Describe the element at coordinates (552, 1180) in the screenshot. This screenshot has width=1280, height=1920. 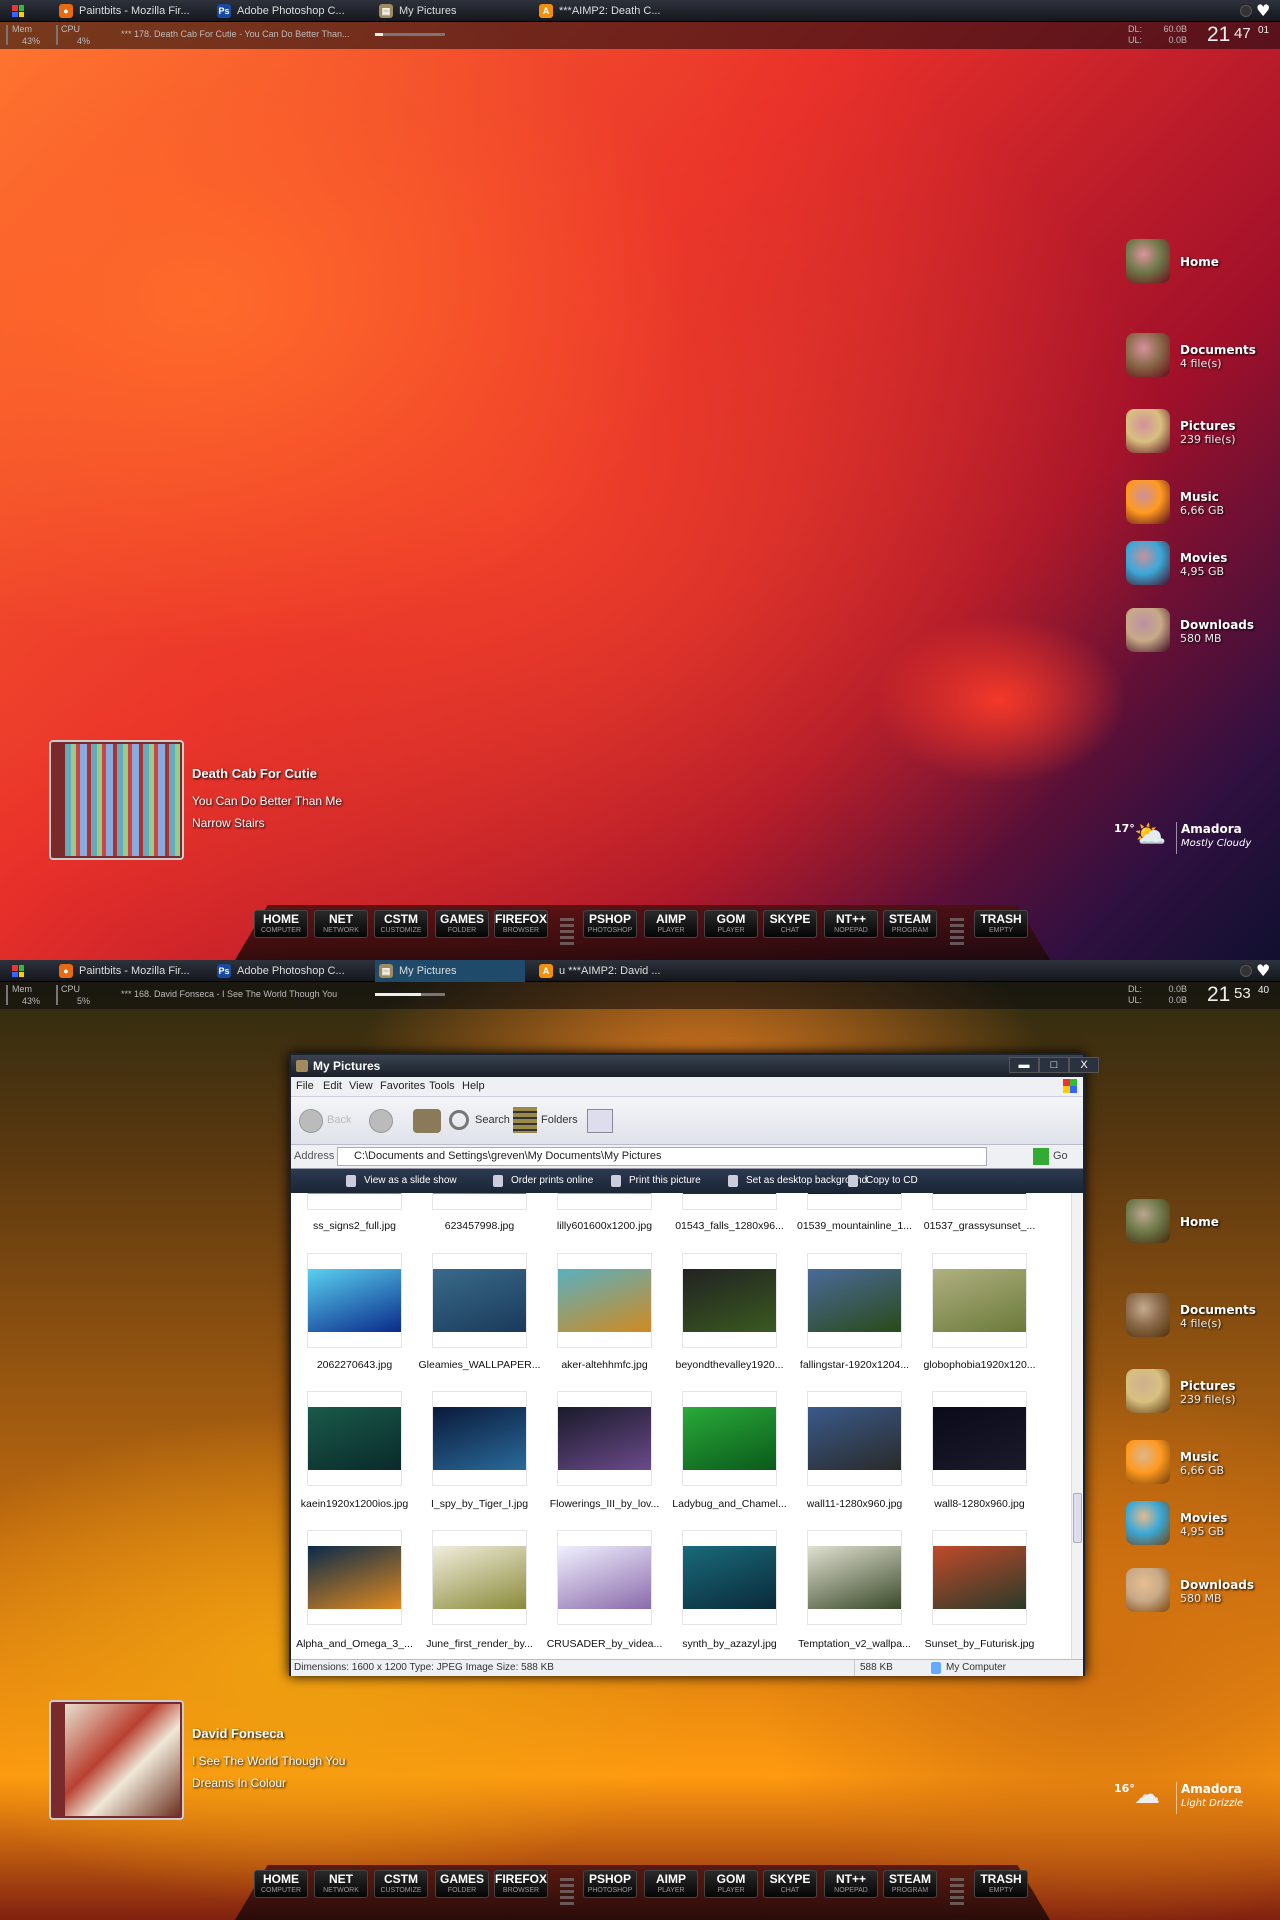
I see `task-order-prints-online: Order prints online` at that location.